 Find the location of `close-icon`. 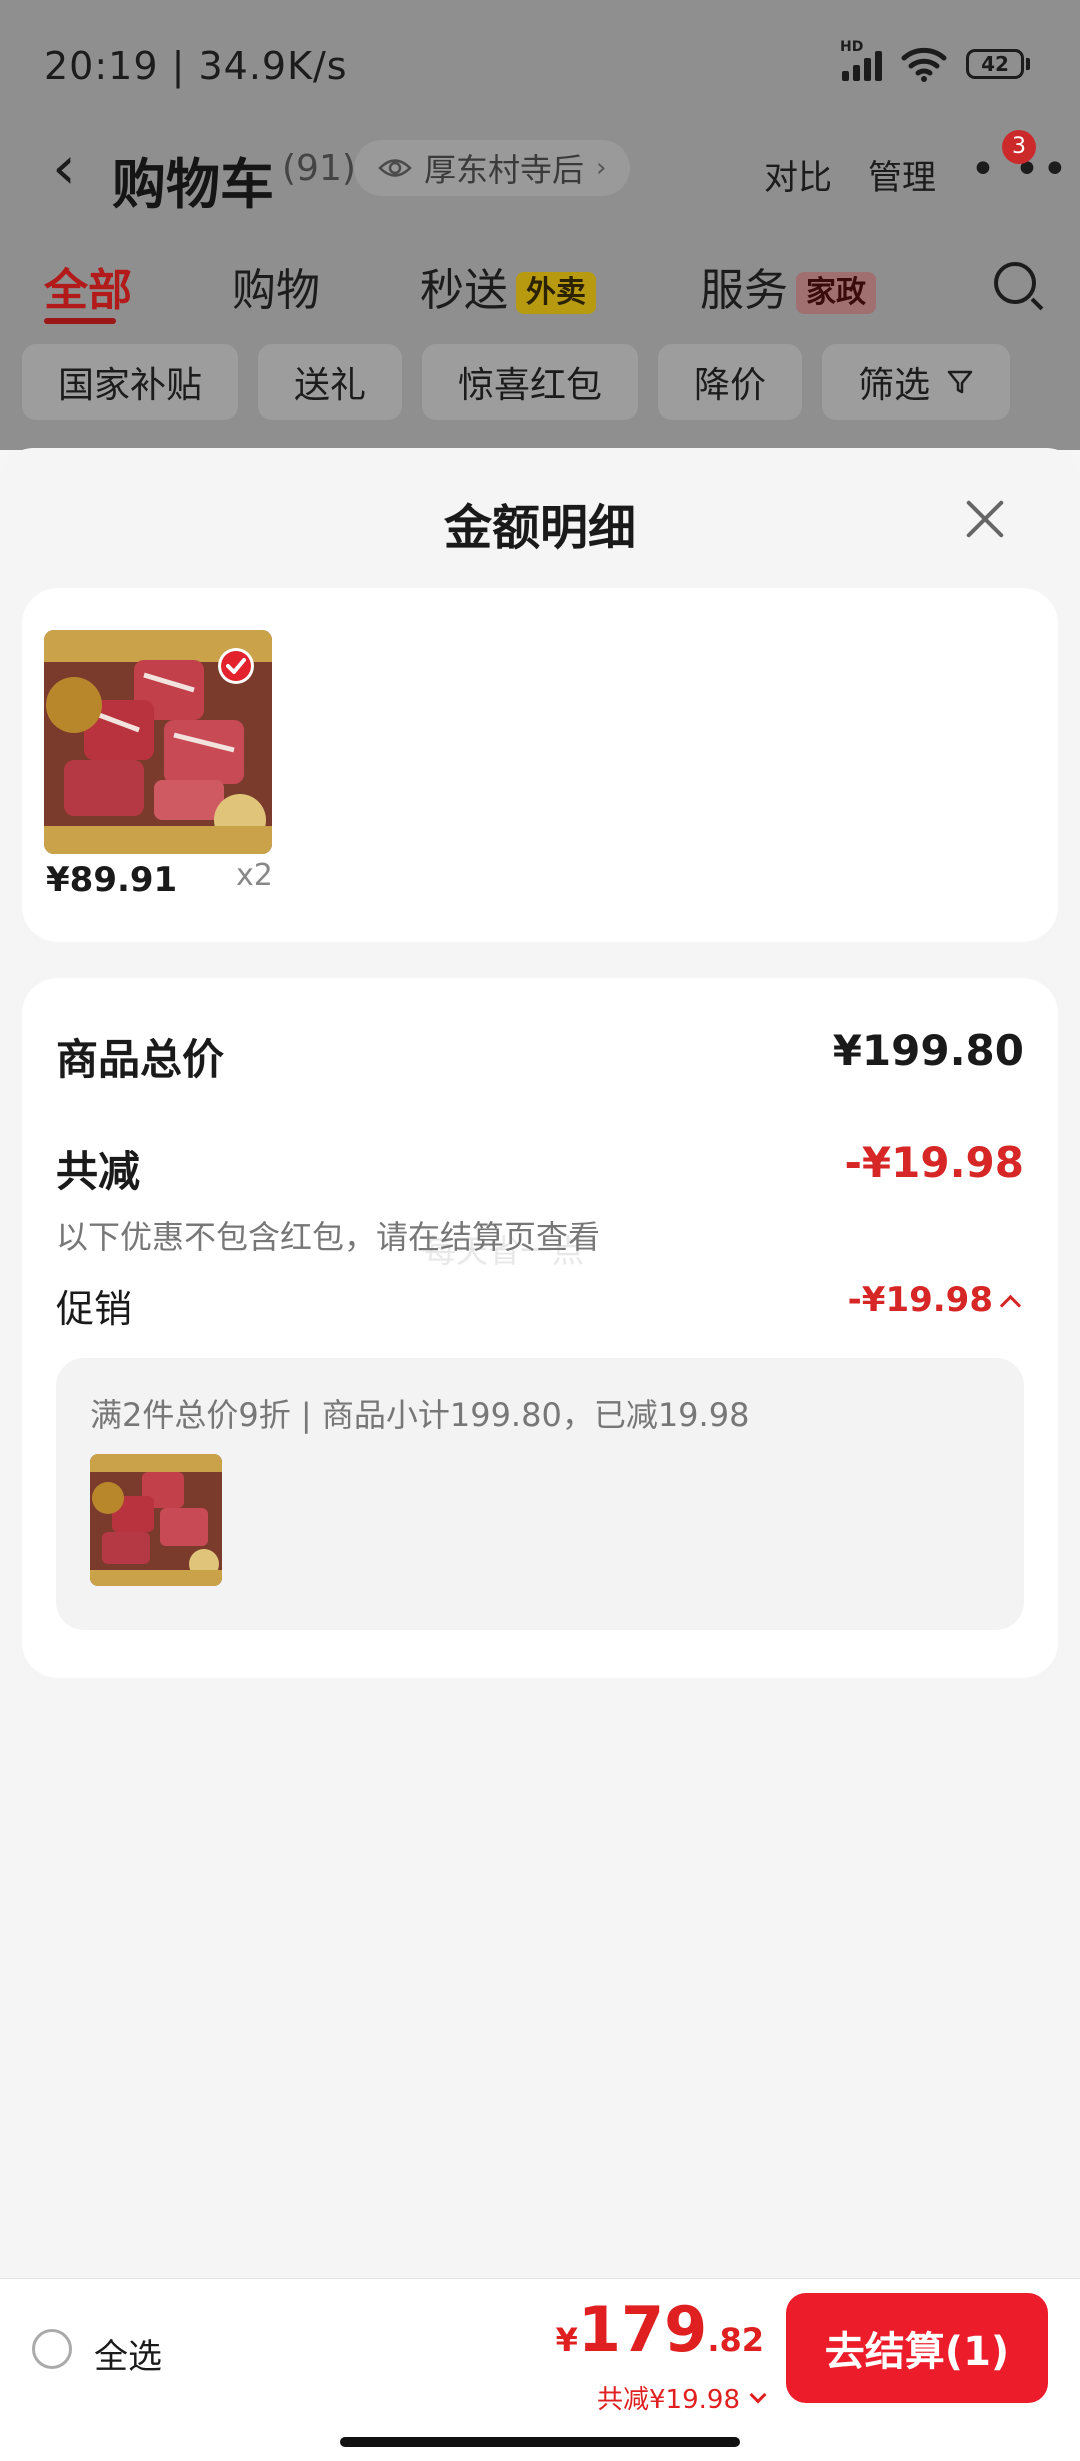

close-icon is located at coordinates (985, 519).